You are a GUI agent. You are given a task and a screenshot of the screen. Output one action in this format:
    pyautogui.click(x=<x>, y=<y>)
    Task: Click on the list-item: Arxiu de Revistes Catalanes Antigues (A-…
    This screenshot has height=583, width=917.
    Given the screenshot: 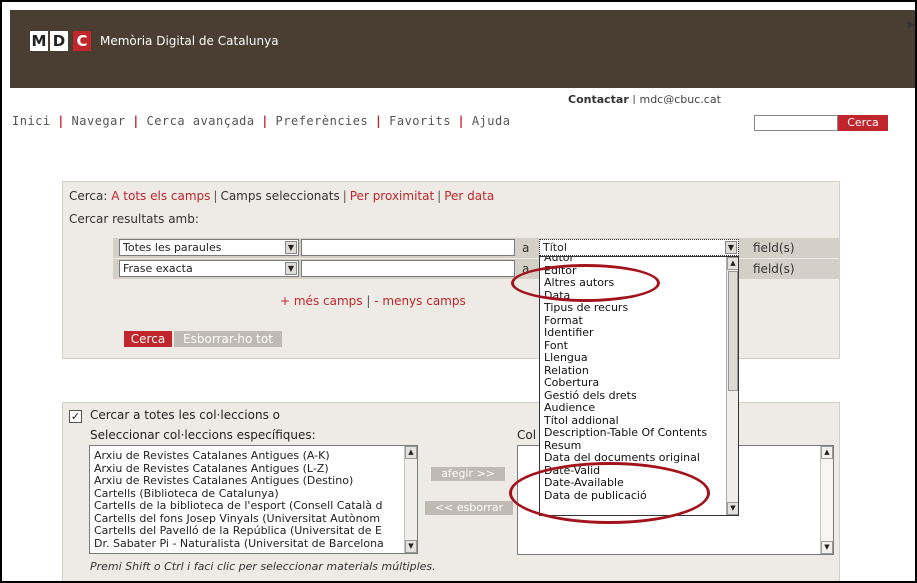 What is the action you would take?
    pyautogui.click(x=253, y=456)
    